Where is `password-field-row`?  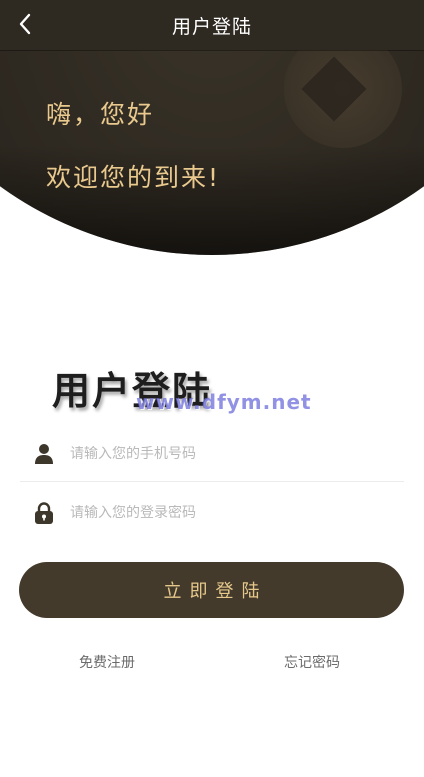 password-field-row is located at coordinates (212, 513).